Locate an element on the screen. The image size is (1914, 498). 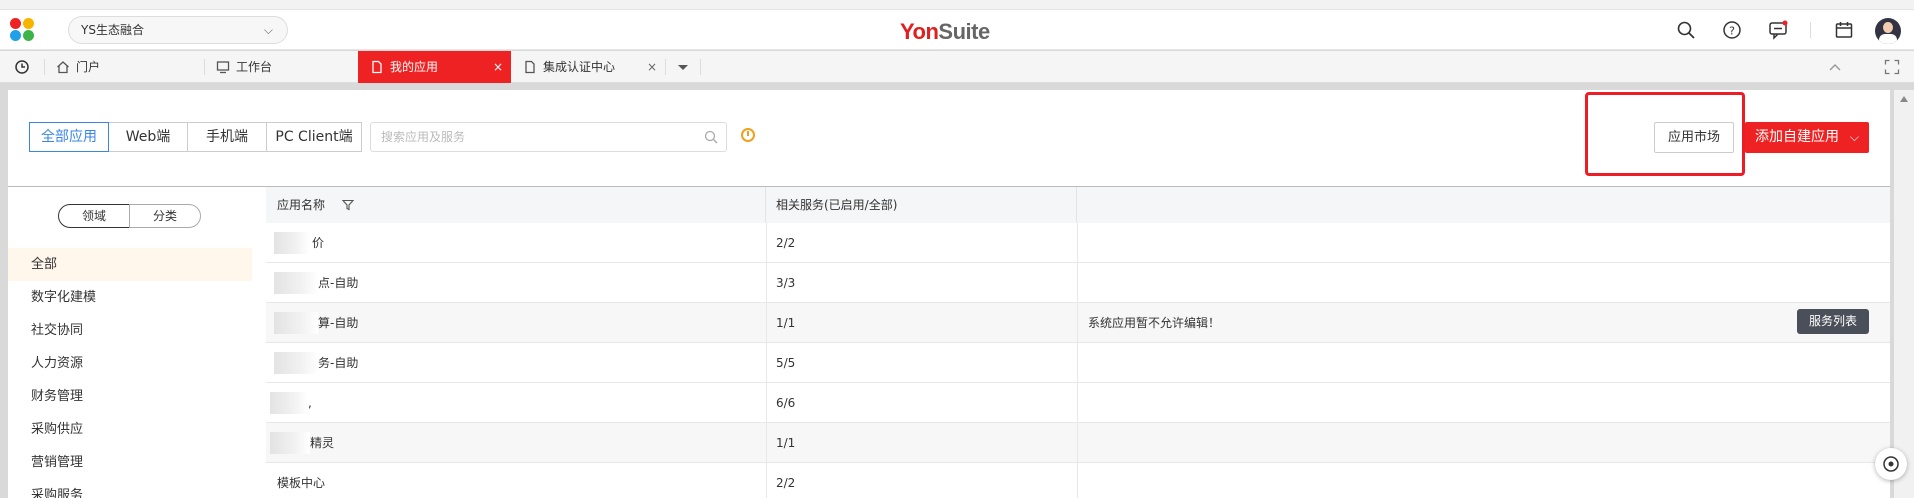
fullscreen-icon is located at coordinates (1892, 67).